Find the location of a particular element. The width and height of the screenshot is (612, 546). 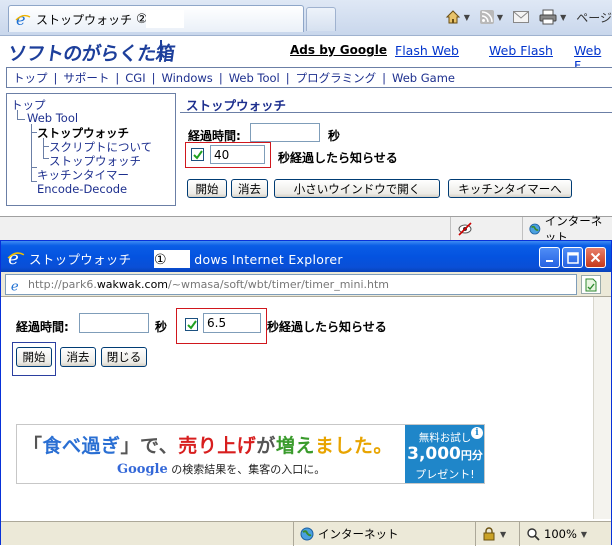

ads-by-google-link: Ads by Google is located at coordinates (338, 50).